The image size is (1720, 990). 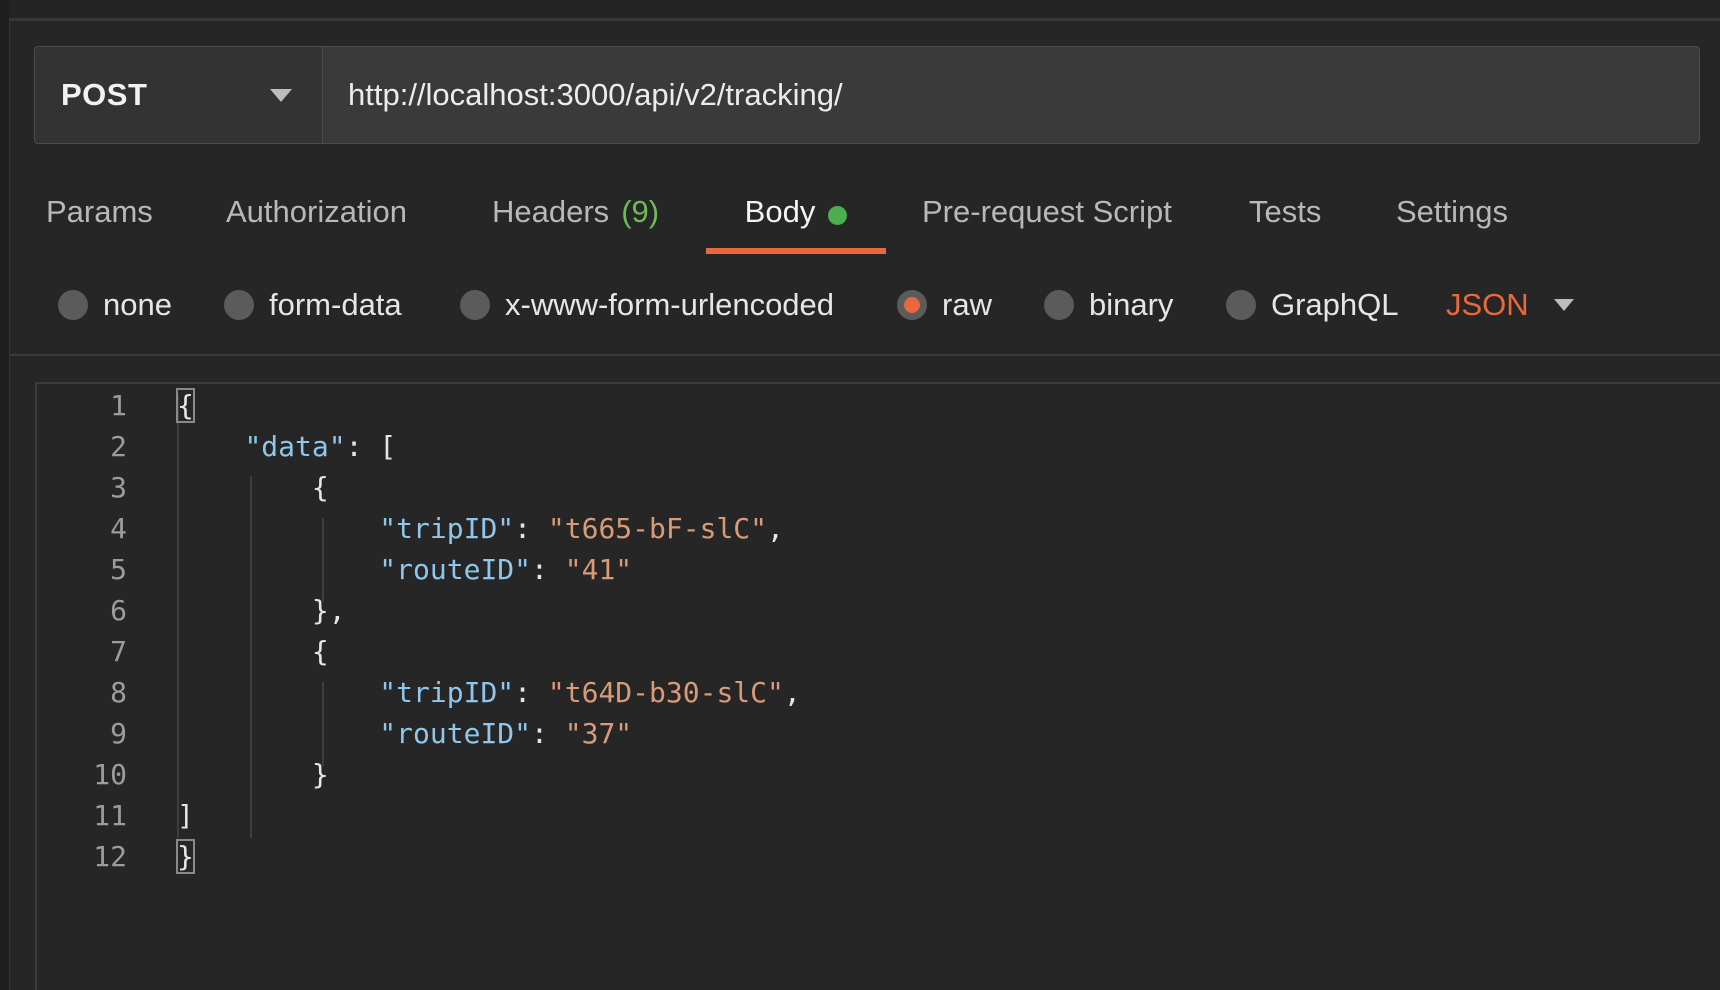 What do you see at coordinates (328, 610) in the screenshot?
I see `code-text: },` at bounding box center [328, 610].